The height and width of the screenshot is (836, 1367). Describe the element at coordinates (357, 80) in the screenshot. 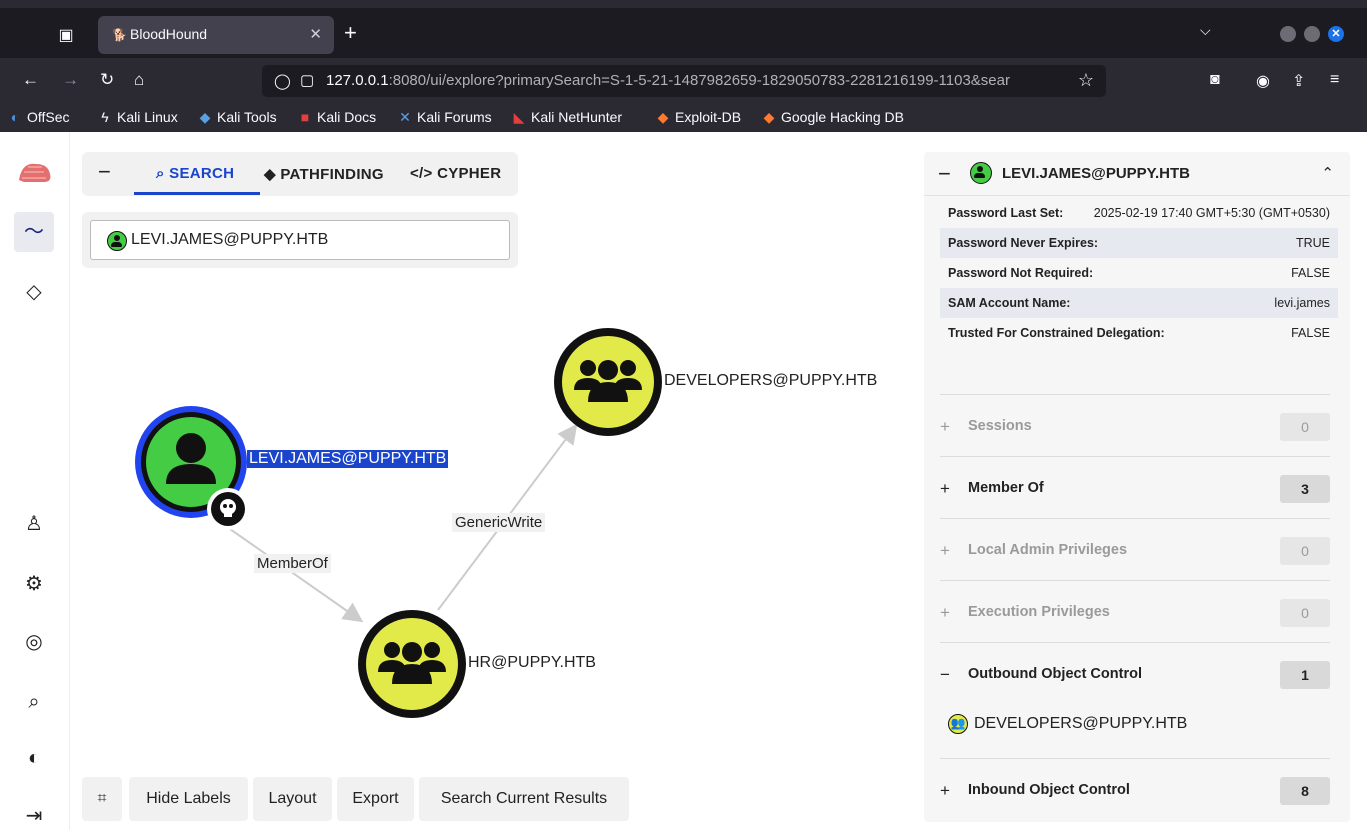

I see `url-host: 127.0.0.1` at that location.